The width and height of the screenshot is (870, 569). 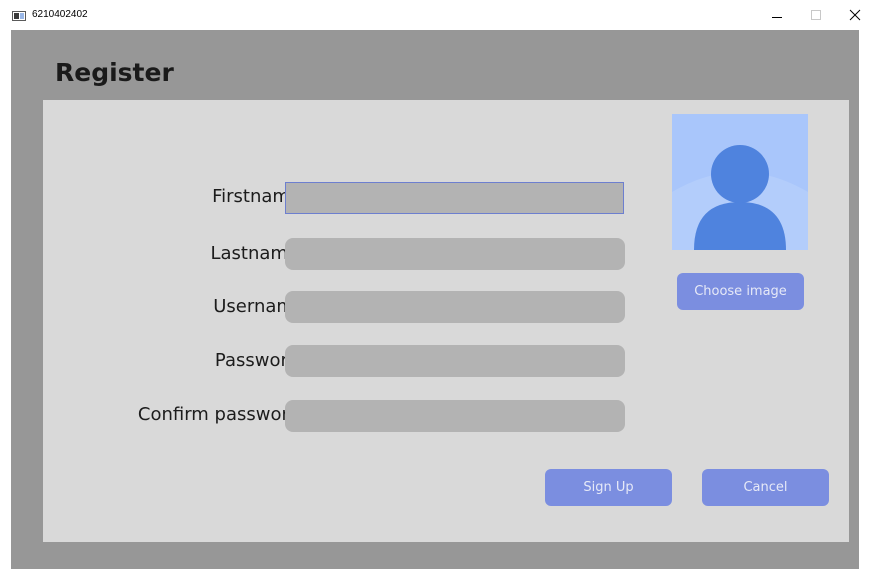 I want to click on user-avatar-icon, so click(x=740, y=182).